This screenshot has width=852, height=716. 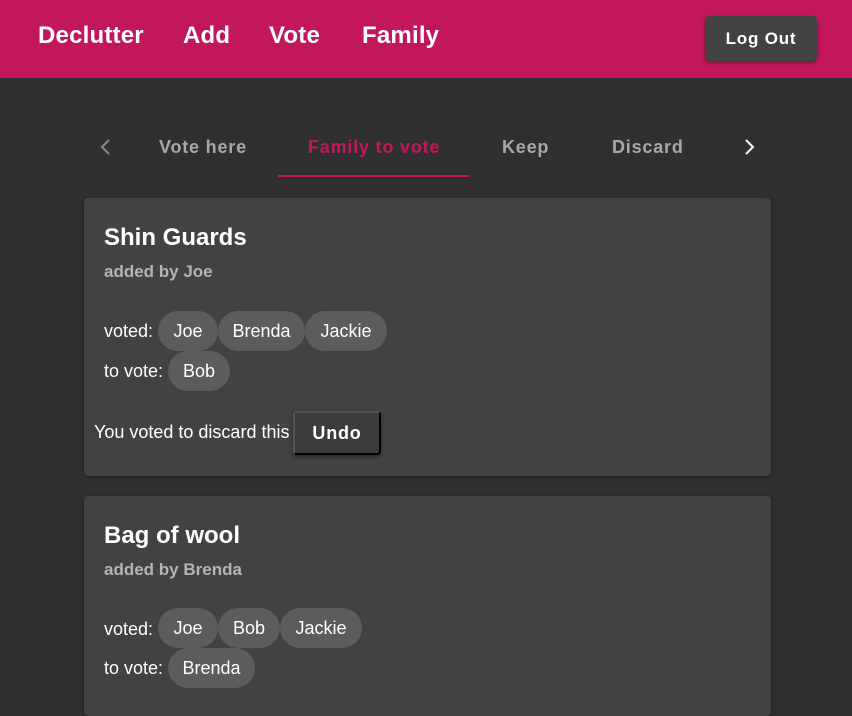 What do you see at coordinates (106, 147) in the screenshot?
I see `chevron-left-icon` at bounding box center [106, 147].